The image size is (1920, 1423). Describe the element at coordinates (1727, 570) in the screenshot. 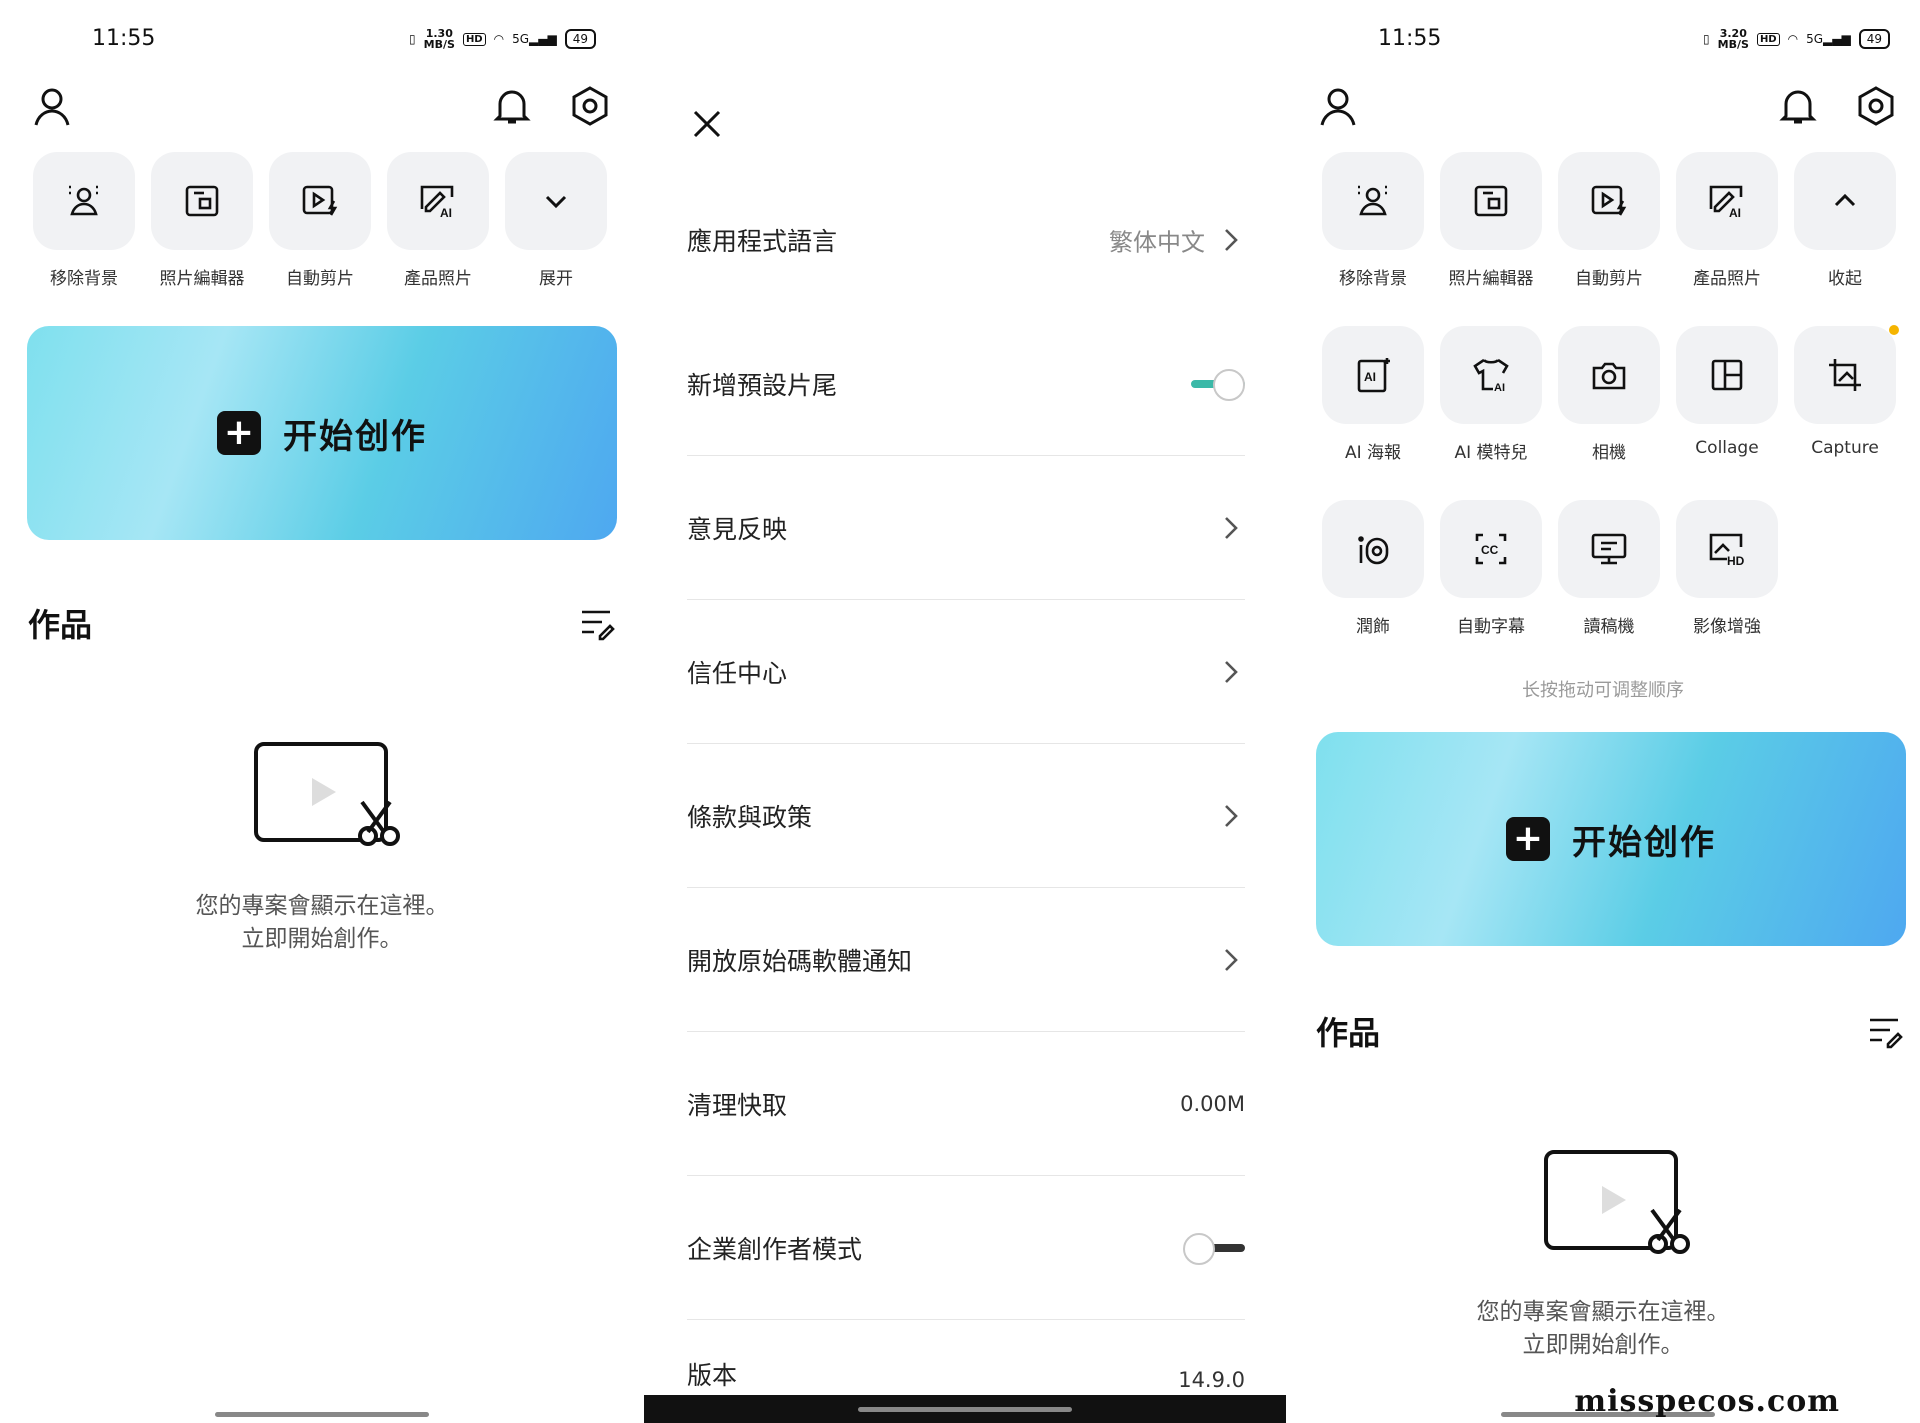

I see `tool-image-enhance: HD 影像增強` at that location.